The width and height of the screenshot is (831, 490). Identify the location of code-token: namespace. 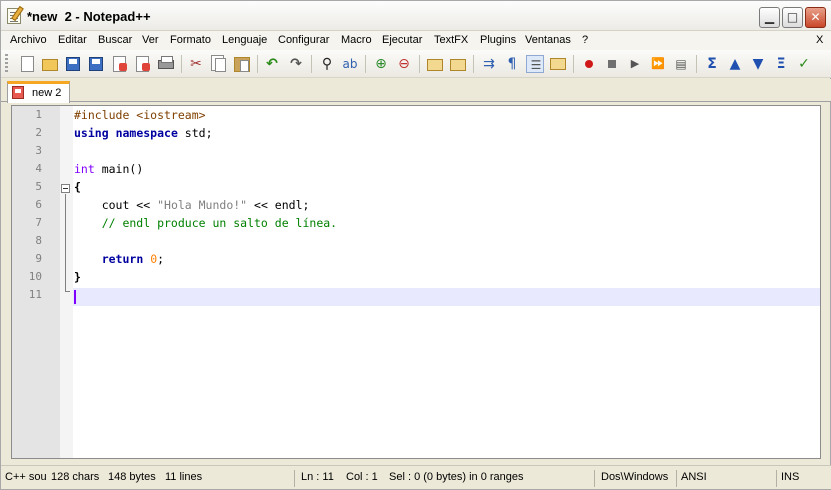
(146, 133).